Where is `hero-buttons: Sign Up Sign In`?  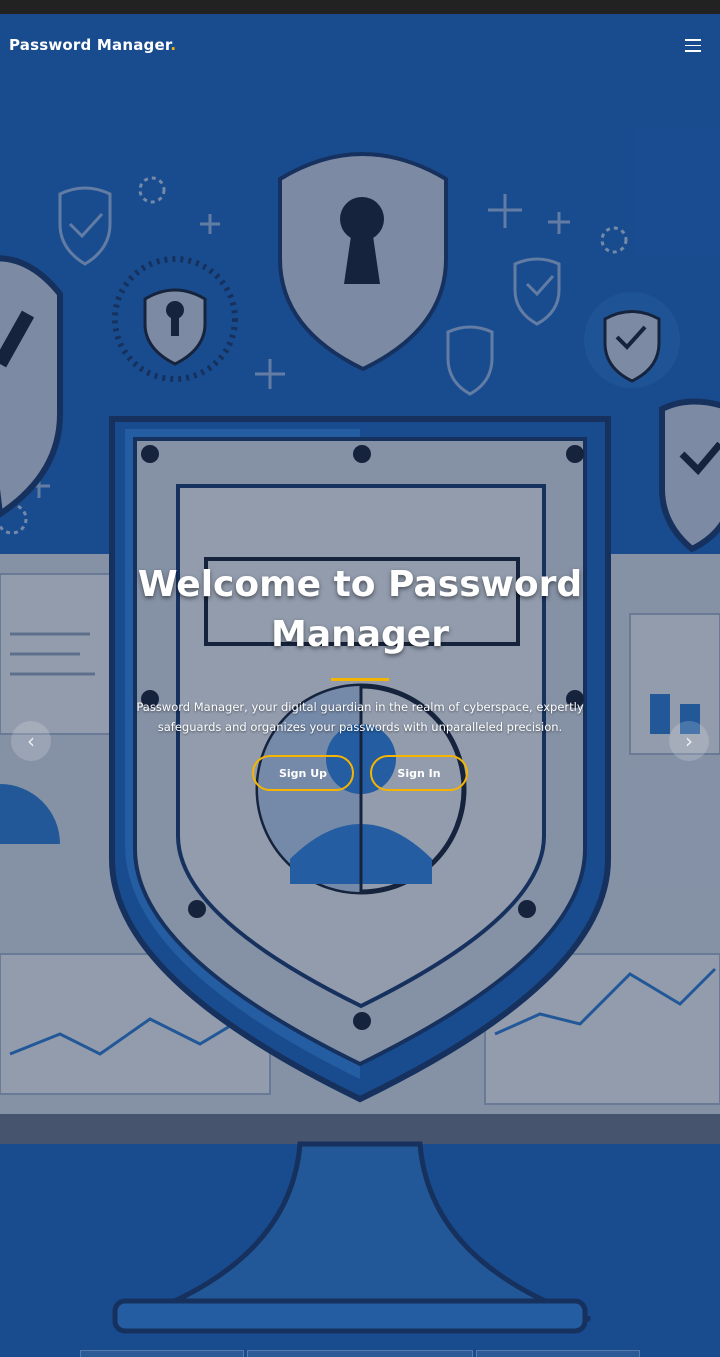 hero-buttons: Sign Up Sign In is located at coordinates (360, 773).